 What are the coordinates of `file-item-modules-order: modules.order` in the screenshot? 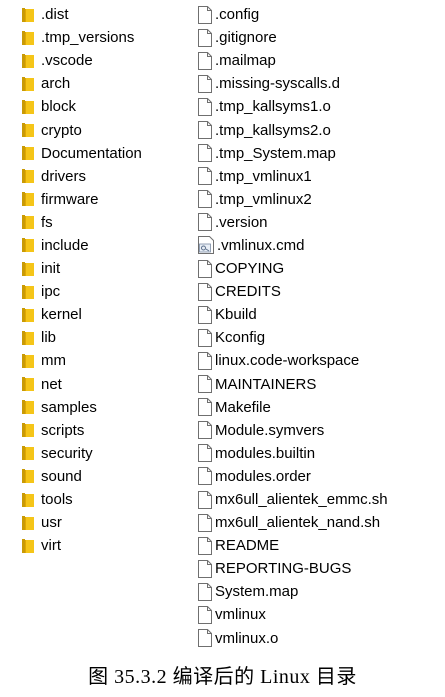 It's located at (318, 476).